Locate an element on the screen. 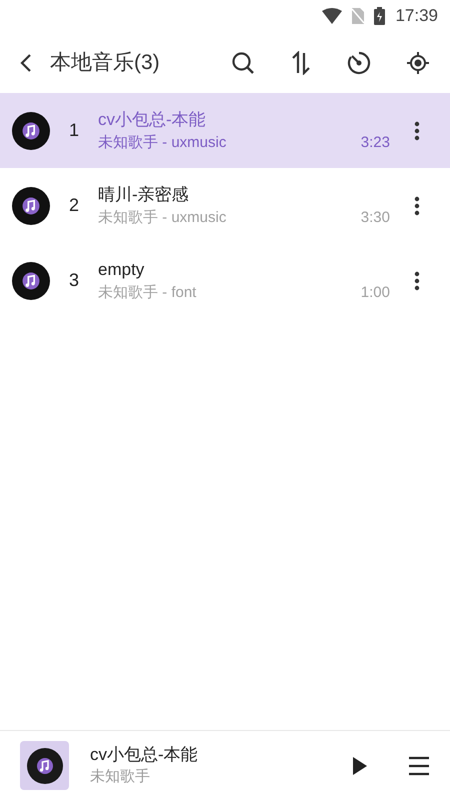 The image size is (450, 800). song-title: empty is located at coordinates (122, 269).